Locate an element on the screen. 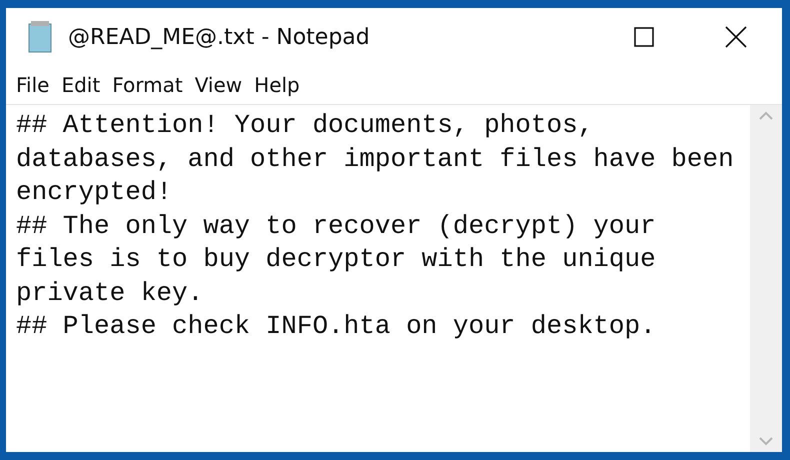 The width and height of the screenshot is (790, 460). menu-item: Edit is located at coordinates (80, 85).